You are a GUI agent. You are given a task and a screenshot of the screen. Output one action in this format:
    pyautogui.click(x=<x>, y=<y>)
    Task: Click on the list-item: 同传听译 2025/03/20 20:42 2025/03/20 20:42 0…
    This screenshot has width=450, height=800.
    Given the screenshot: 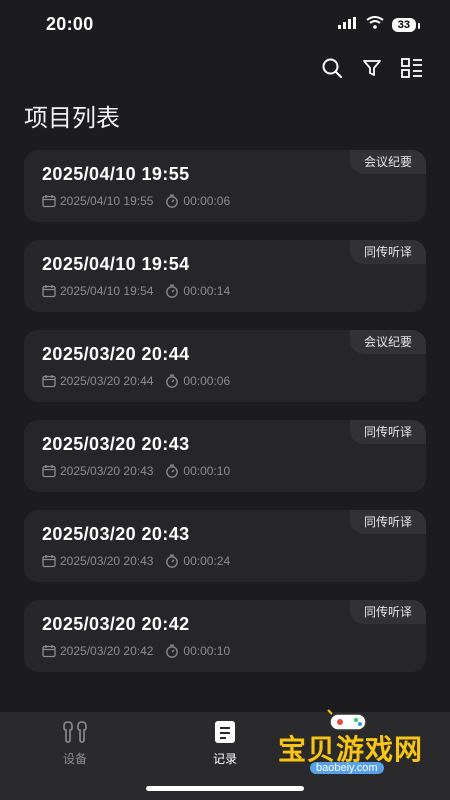 What is the action you would take?
    pyautogui.click(x=225, y=636)
    